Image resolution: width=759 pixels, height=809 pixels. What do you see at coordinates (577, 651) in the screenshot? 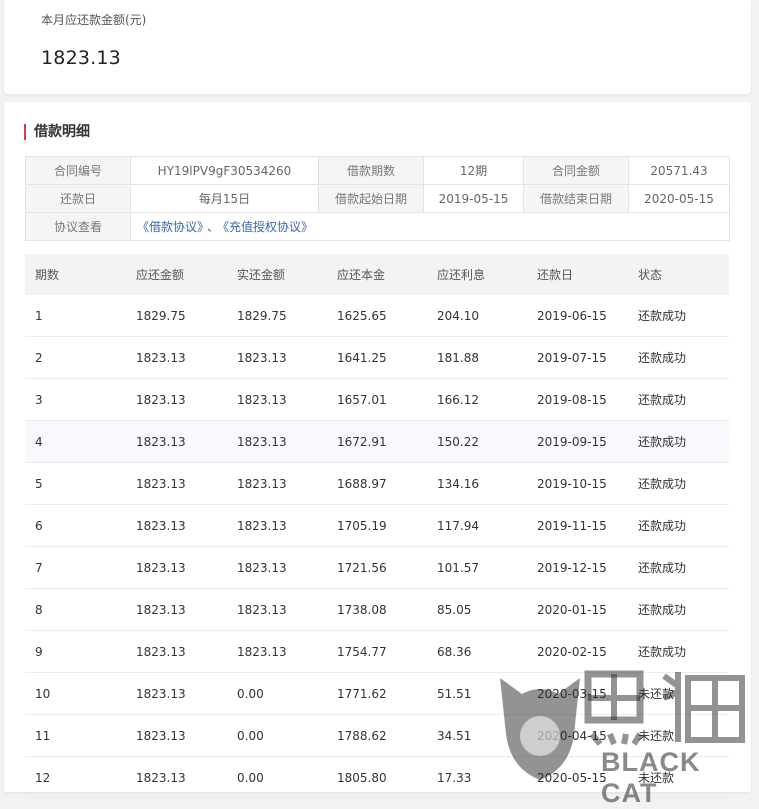
I see `cell-due-date: 2020-02-15` at bounding box center [577, 651].